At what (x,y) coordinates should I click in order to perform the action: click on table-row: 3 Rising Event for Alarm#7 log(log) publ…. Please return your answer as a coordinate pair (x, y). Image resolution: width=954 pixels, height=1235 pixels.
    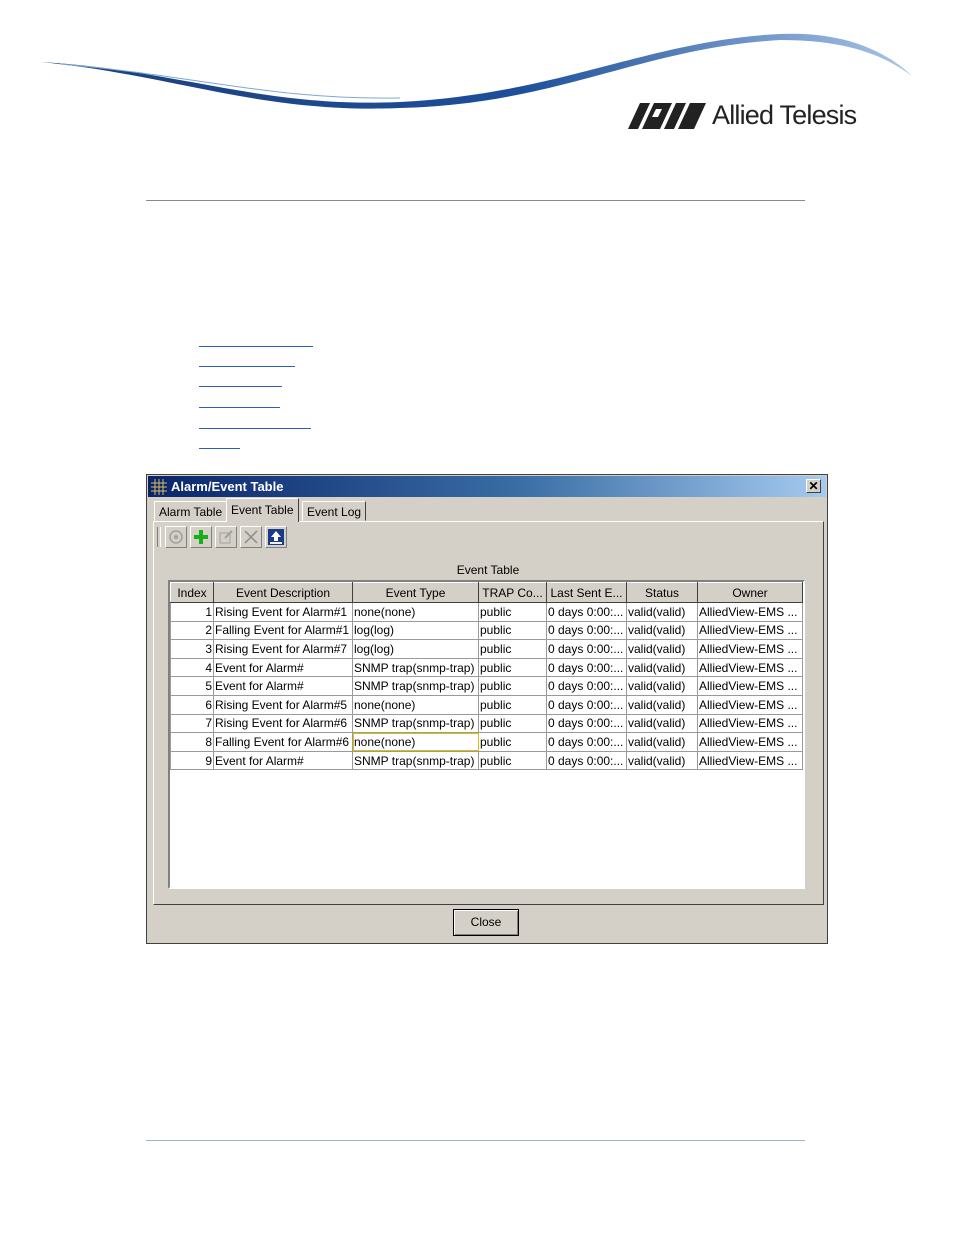
    Looking at the image, I should click on (486, 649).